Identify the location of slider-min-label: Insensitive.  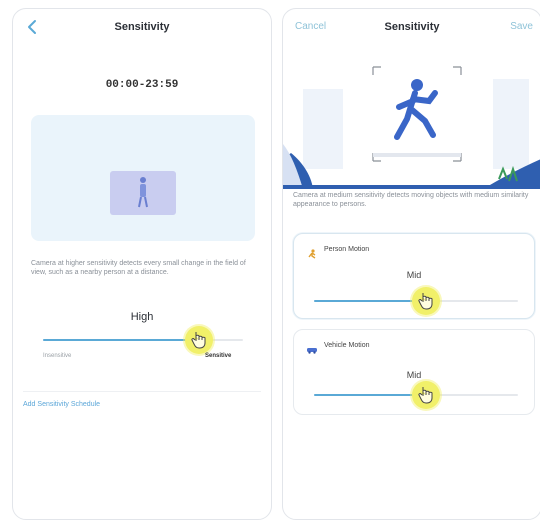
(57, 356).